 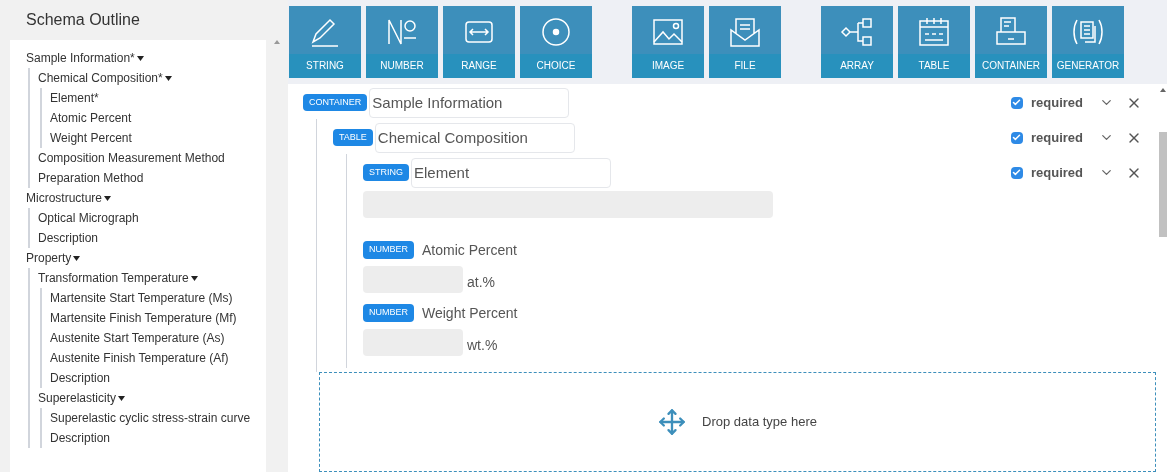 I want to click on scroll-up-icon, so click(x=1162, y=90).